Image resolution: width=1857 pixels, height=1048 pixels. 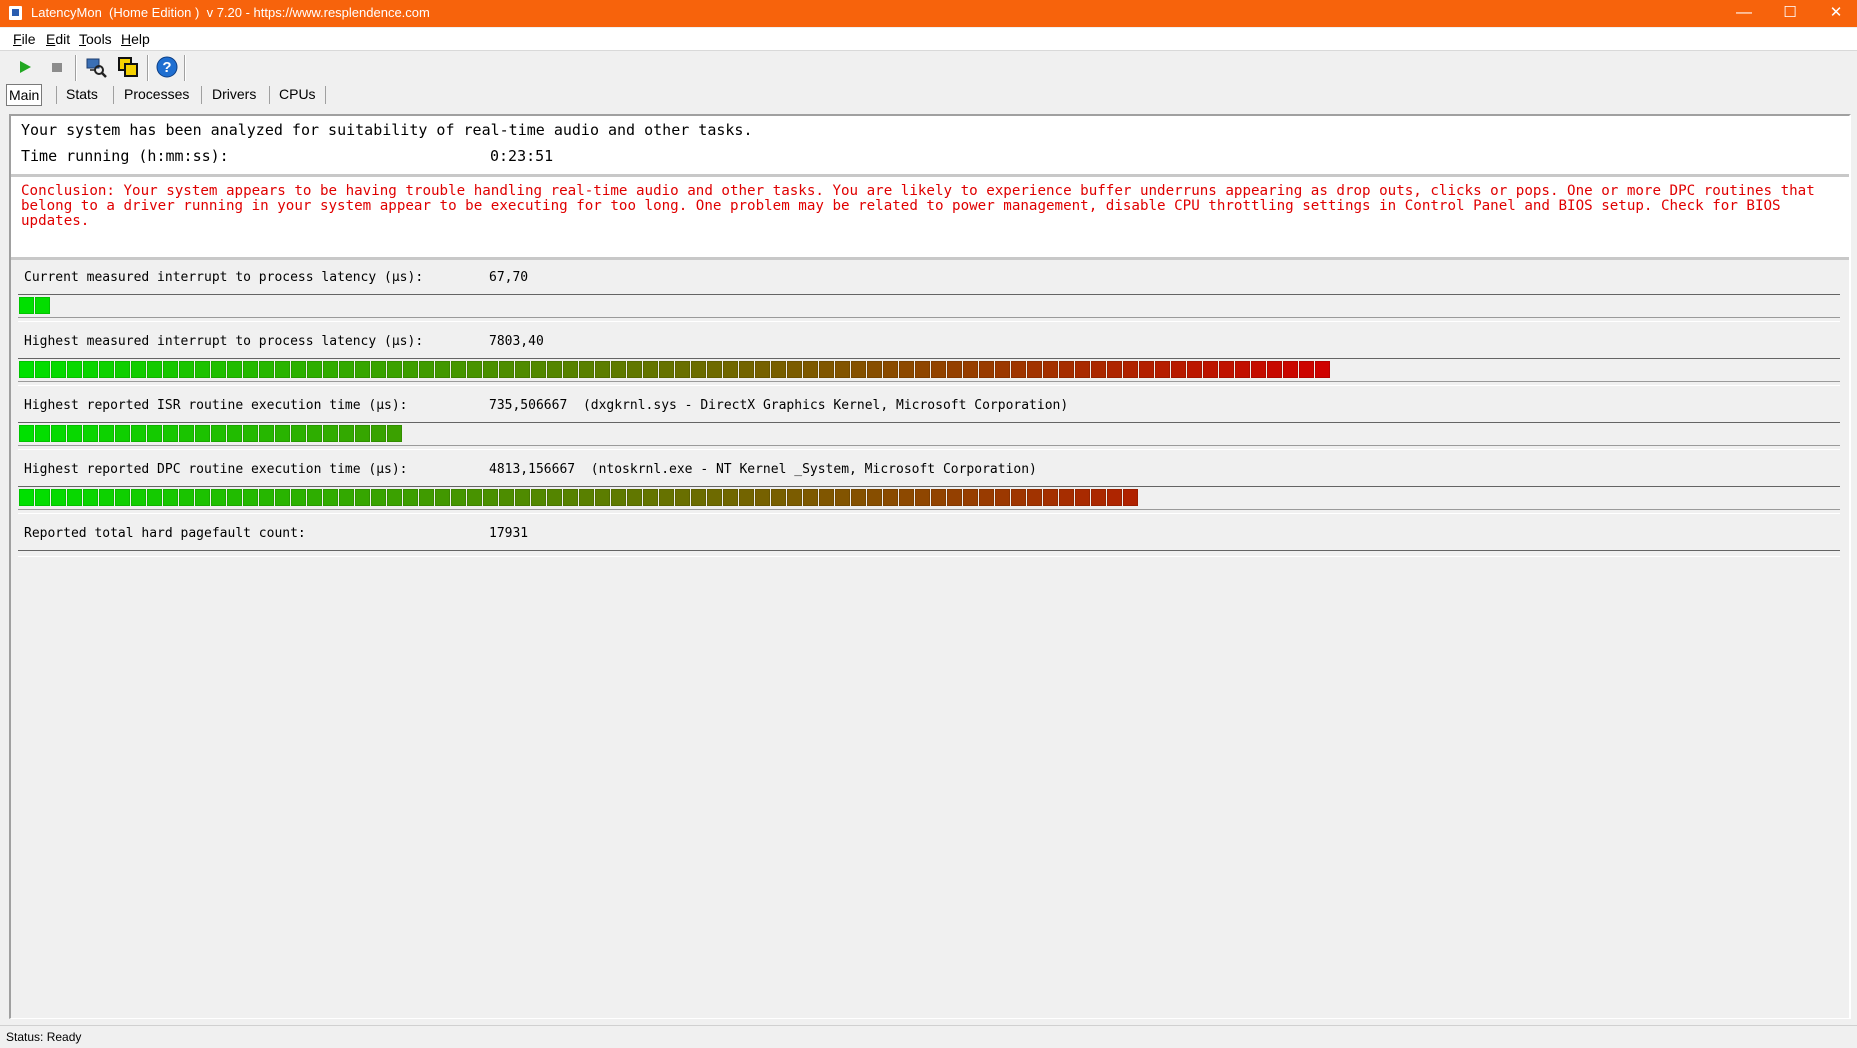 I want to click on stop-button, so click(x=57, y=67).